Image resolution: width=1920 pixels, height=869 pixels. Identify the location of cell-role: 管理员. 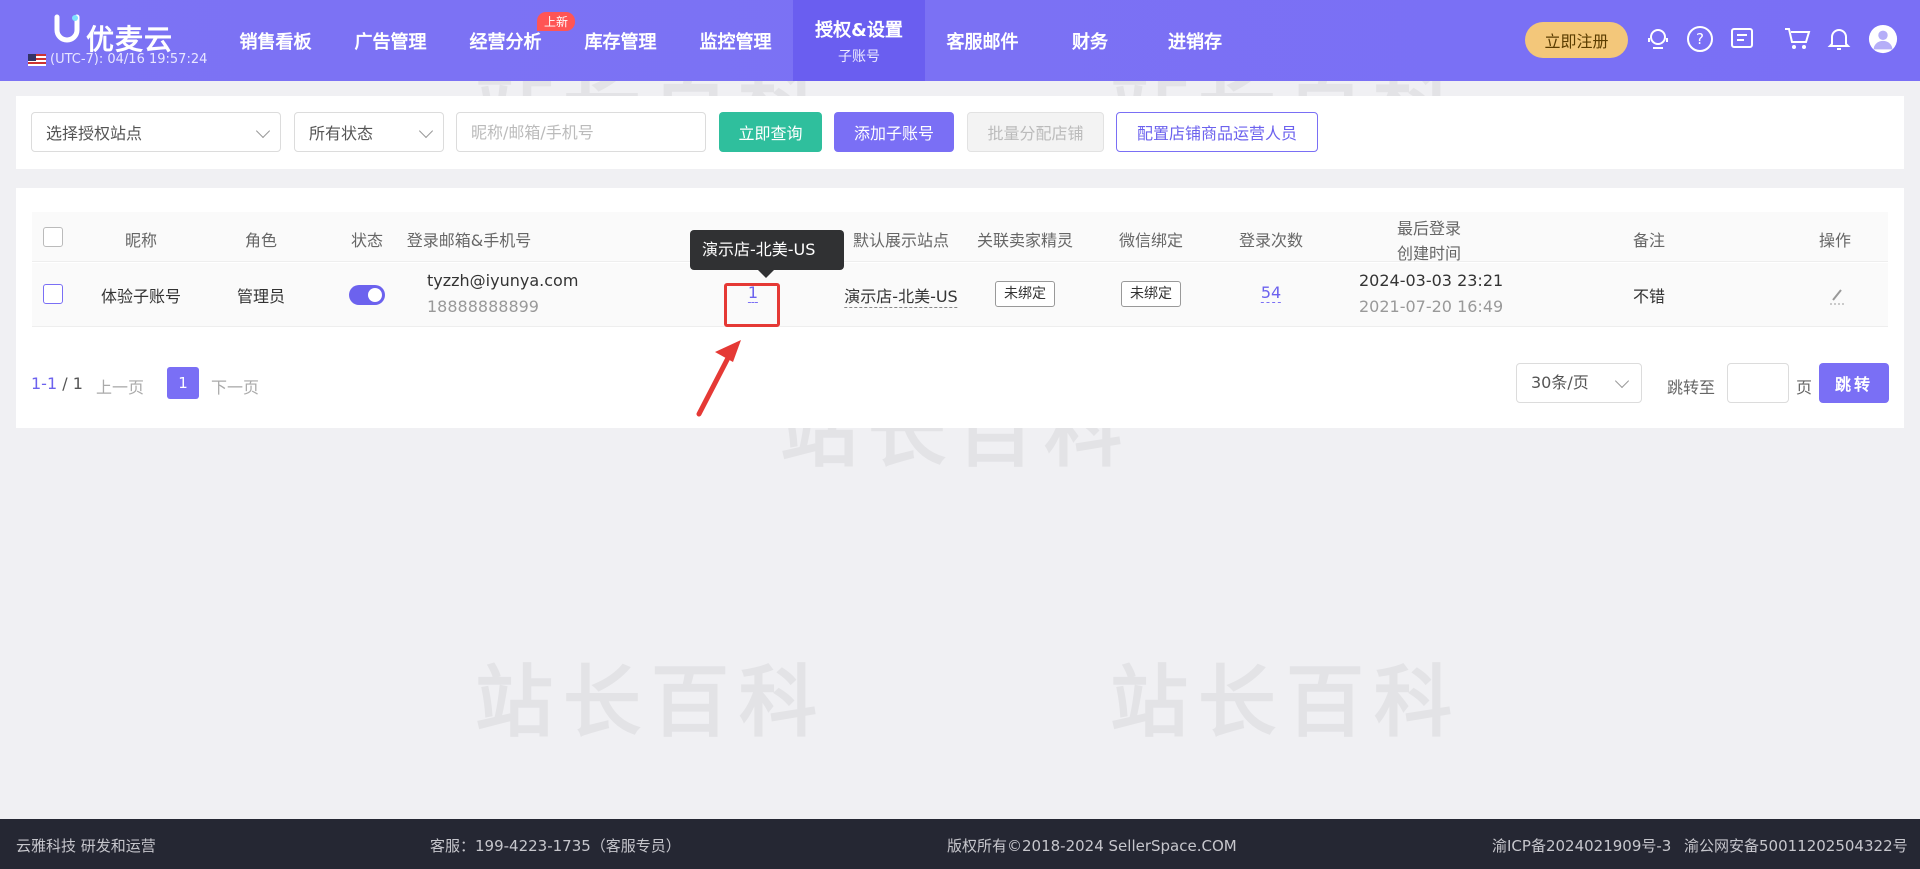
(261, 296).